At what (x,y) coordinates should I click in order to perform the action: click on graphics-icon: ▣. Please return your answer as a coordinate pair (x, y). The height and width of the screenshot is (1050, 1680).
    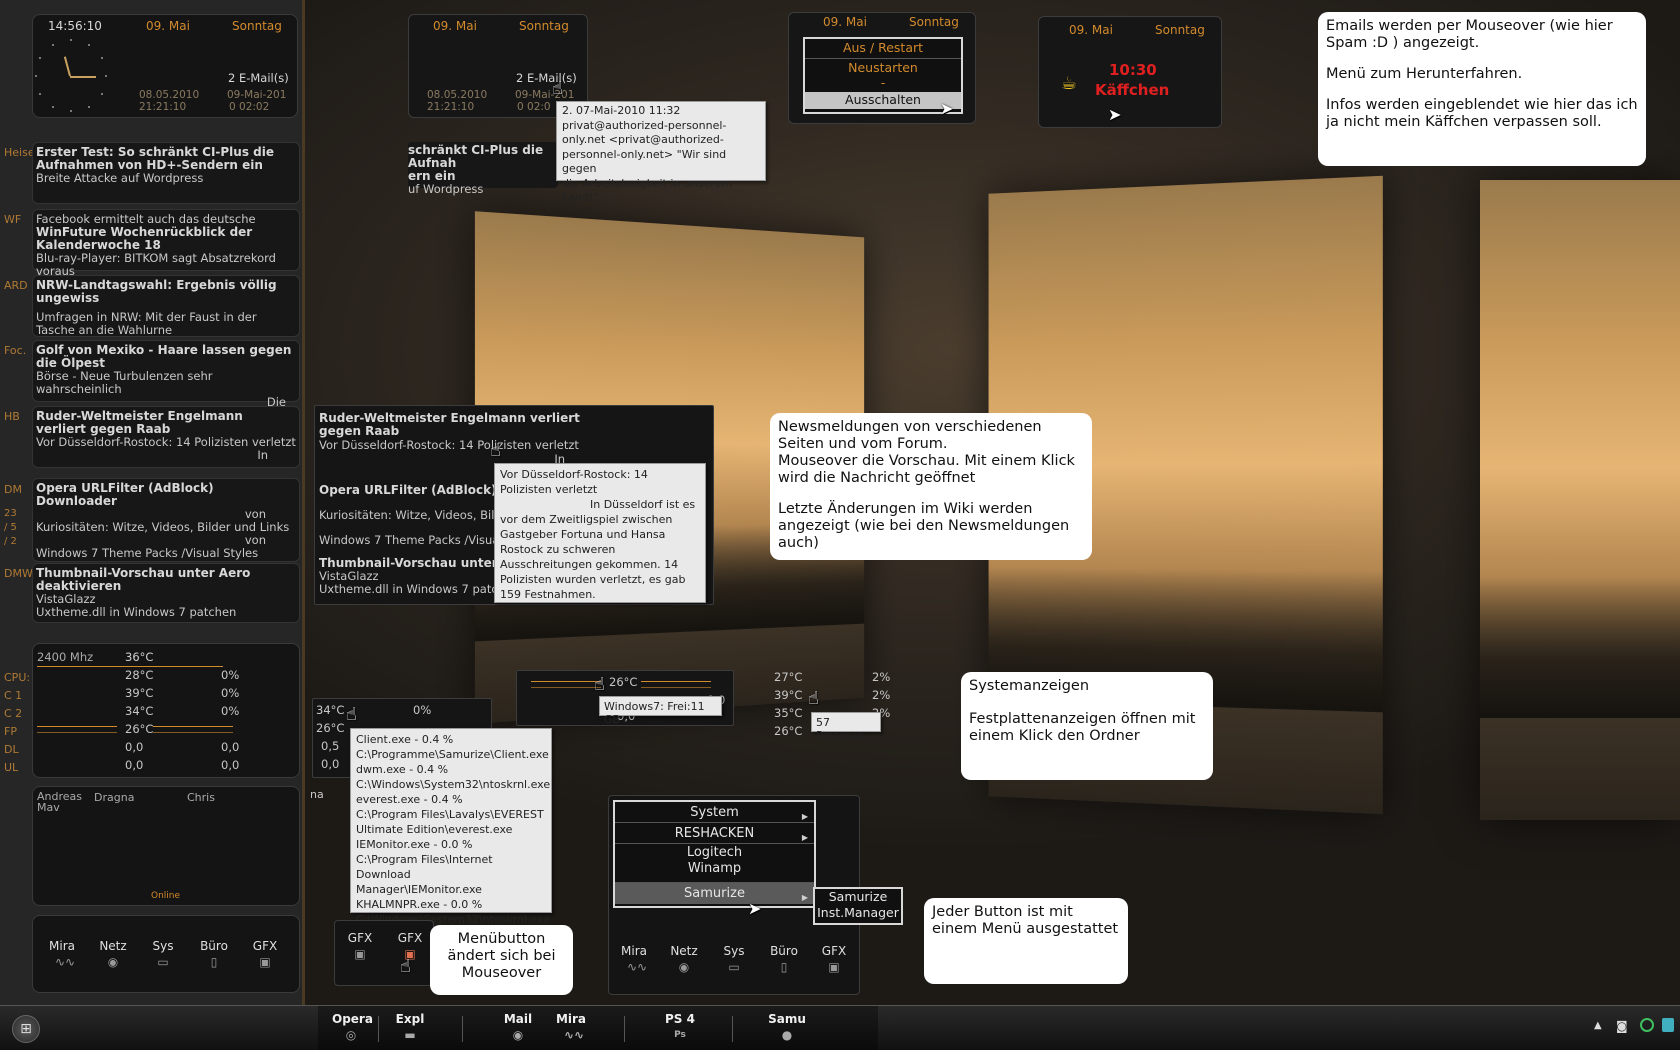
    Looking at the image, I should click on (834, 967).